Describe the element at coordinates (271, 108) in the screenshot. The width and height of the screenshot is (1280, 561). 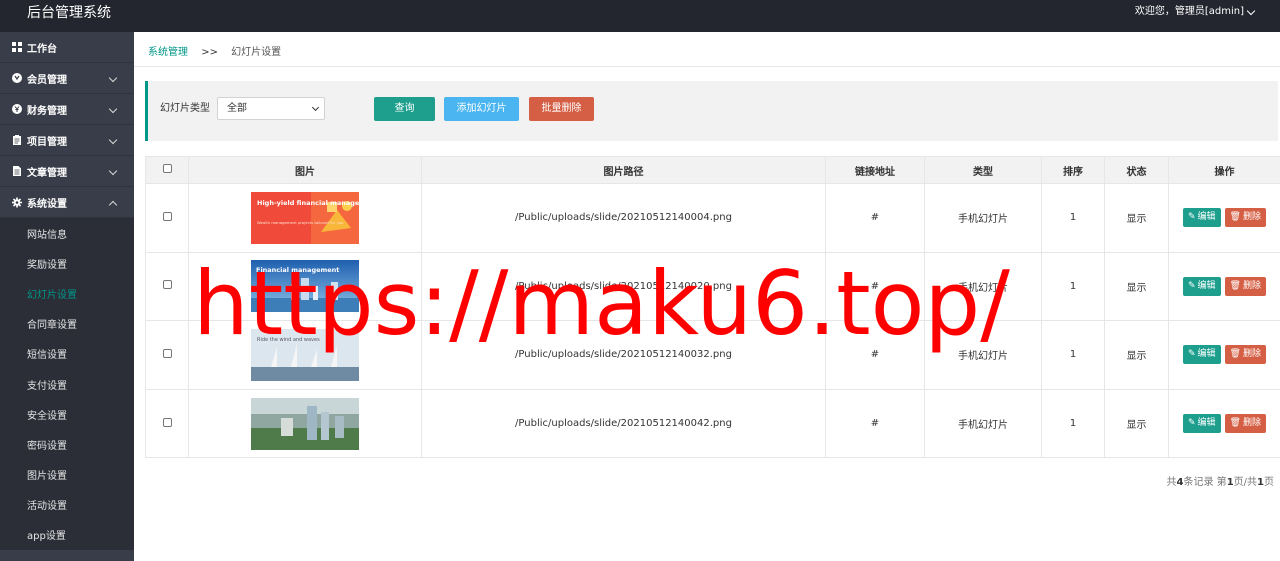
I see `slide-type-select: 全部` at that location.